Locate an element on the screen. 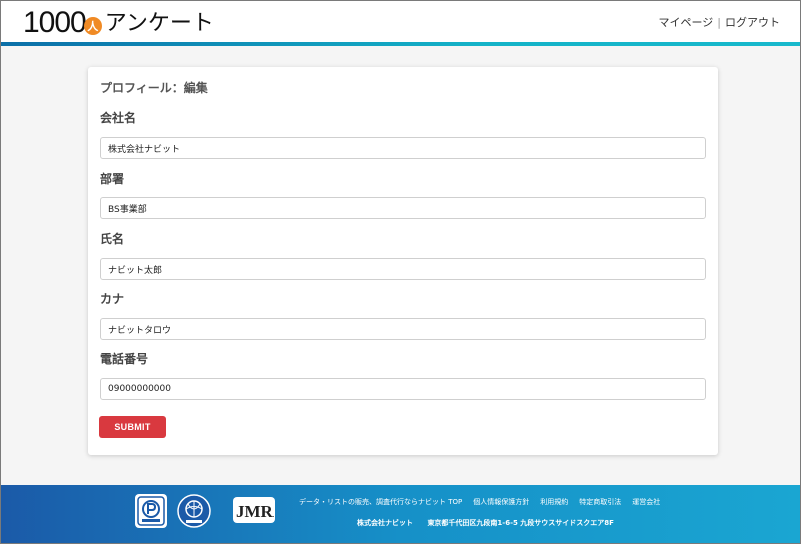  company-label: 会社名 is located at coordinates (118, 118).